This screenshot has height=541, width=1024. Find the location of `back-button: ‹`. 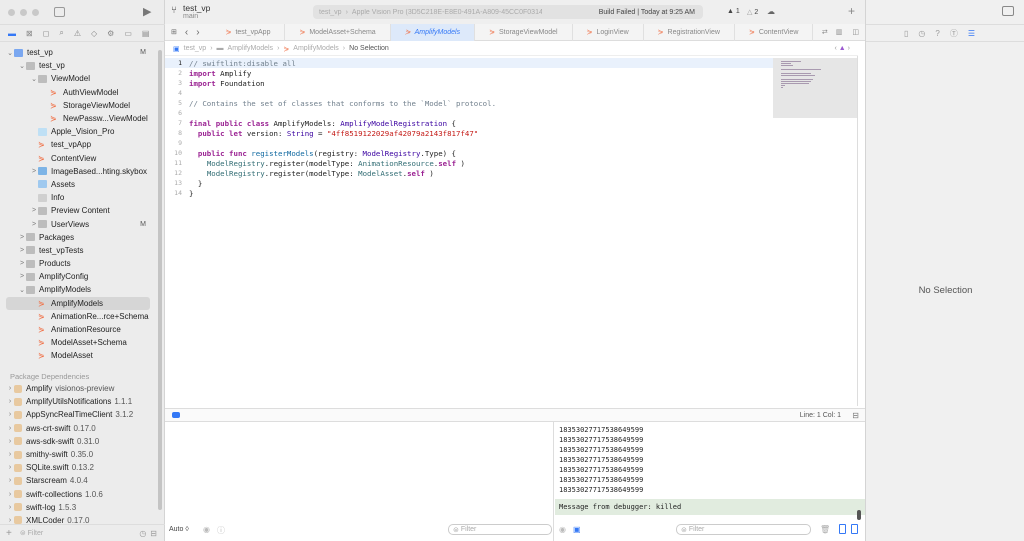

back-button: ‹ is located at coordinates (186, 32).